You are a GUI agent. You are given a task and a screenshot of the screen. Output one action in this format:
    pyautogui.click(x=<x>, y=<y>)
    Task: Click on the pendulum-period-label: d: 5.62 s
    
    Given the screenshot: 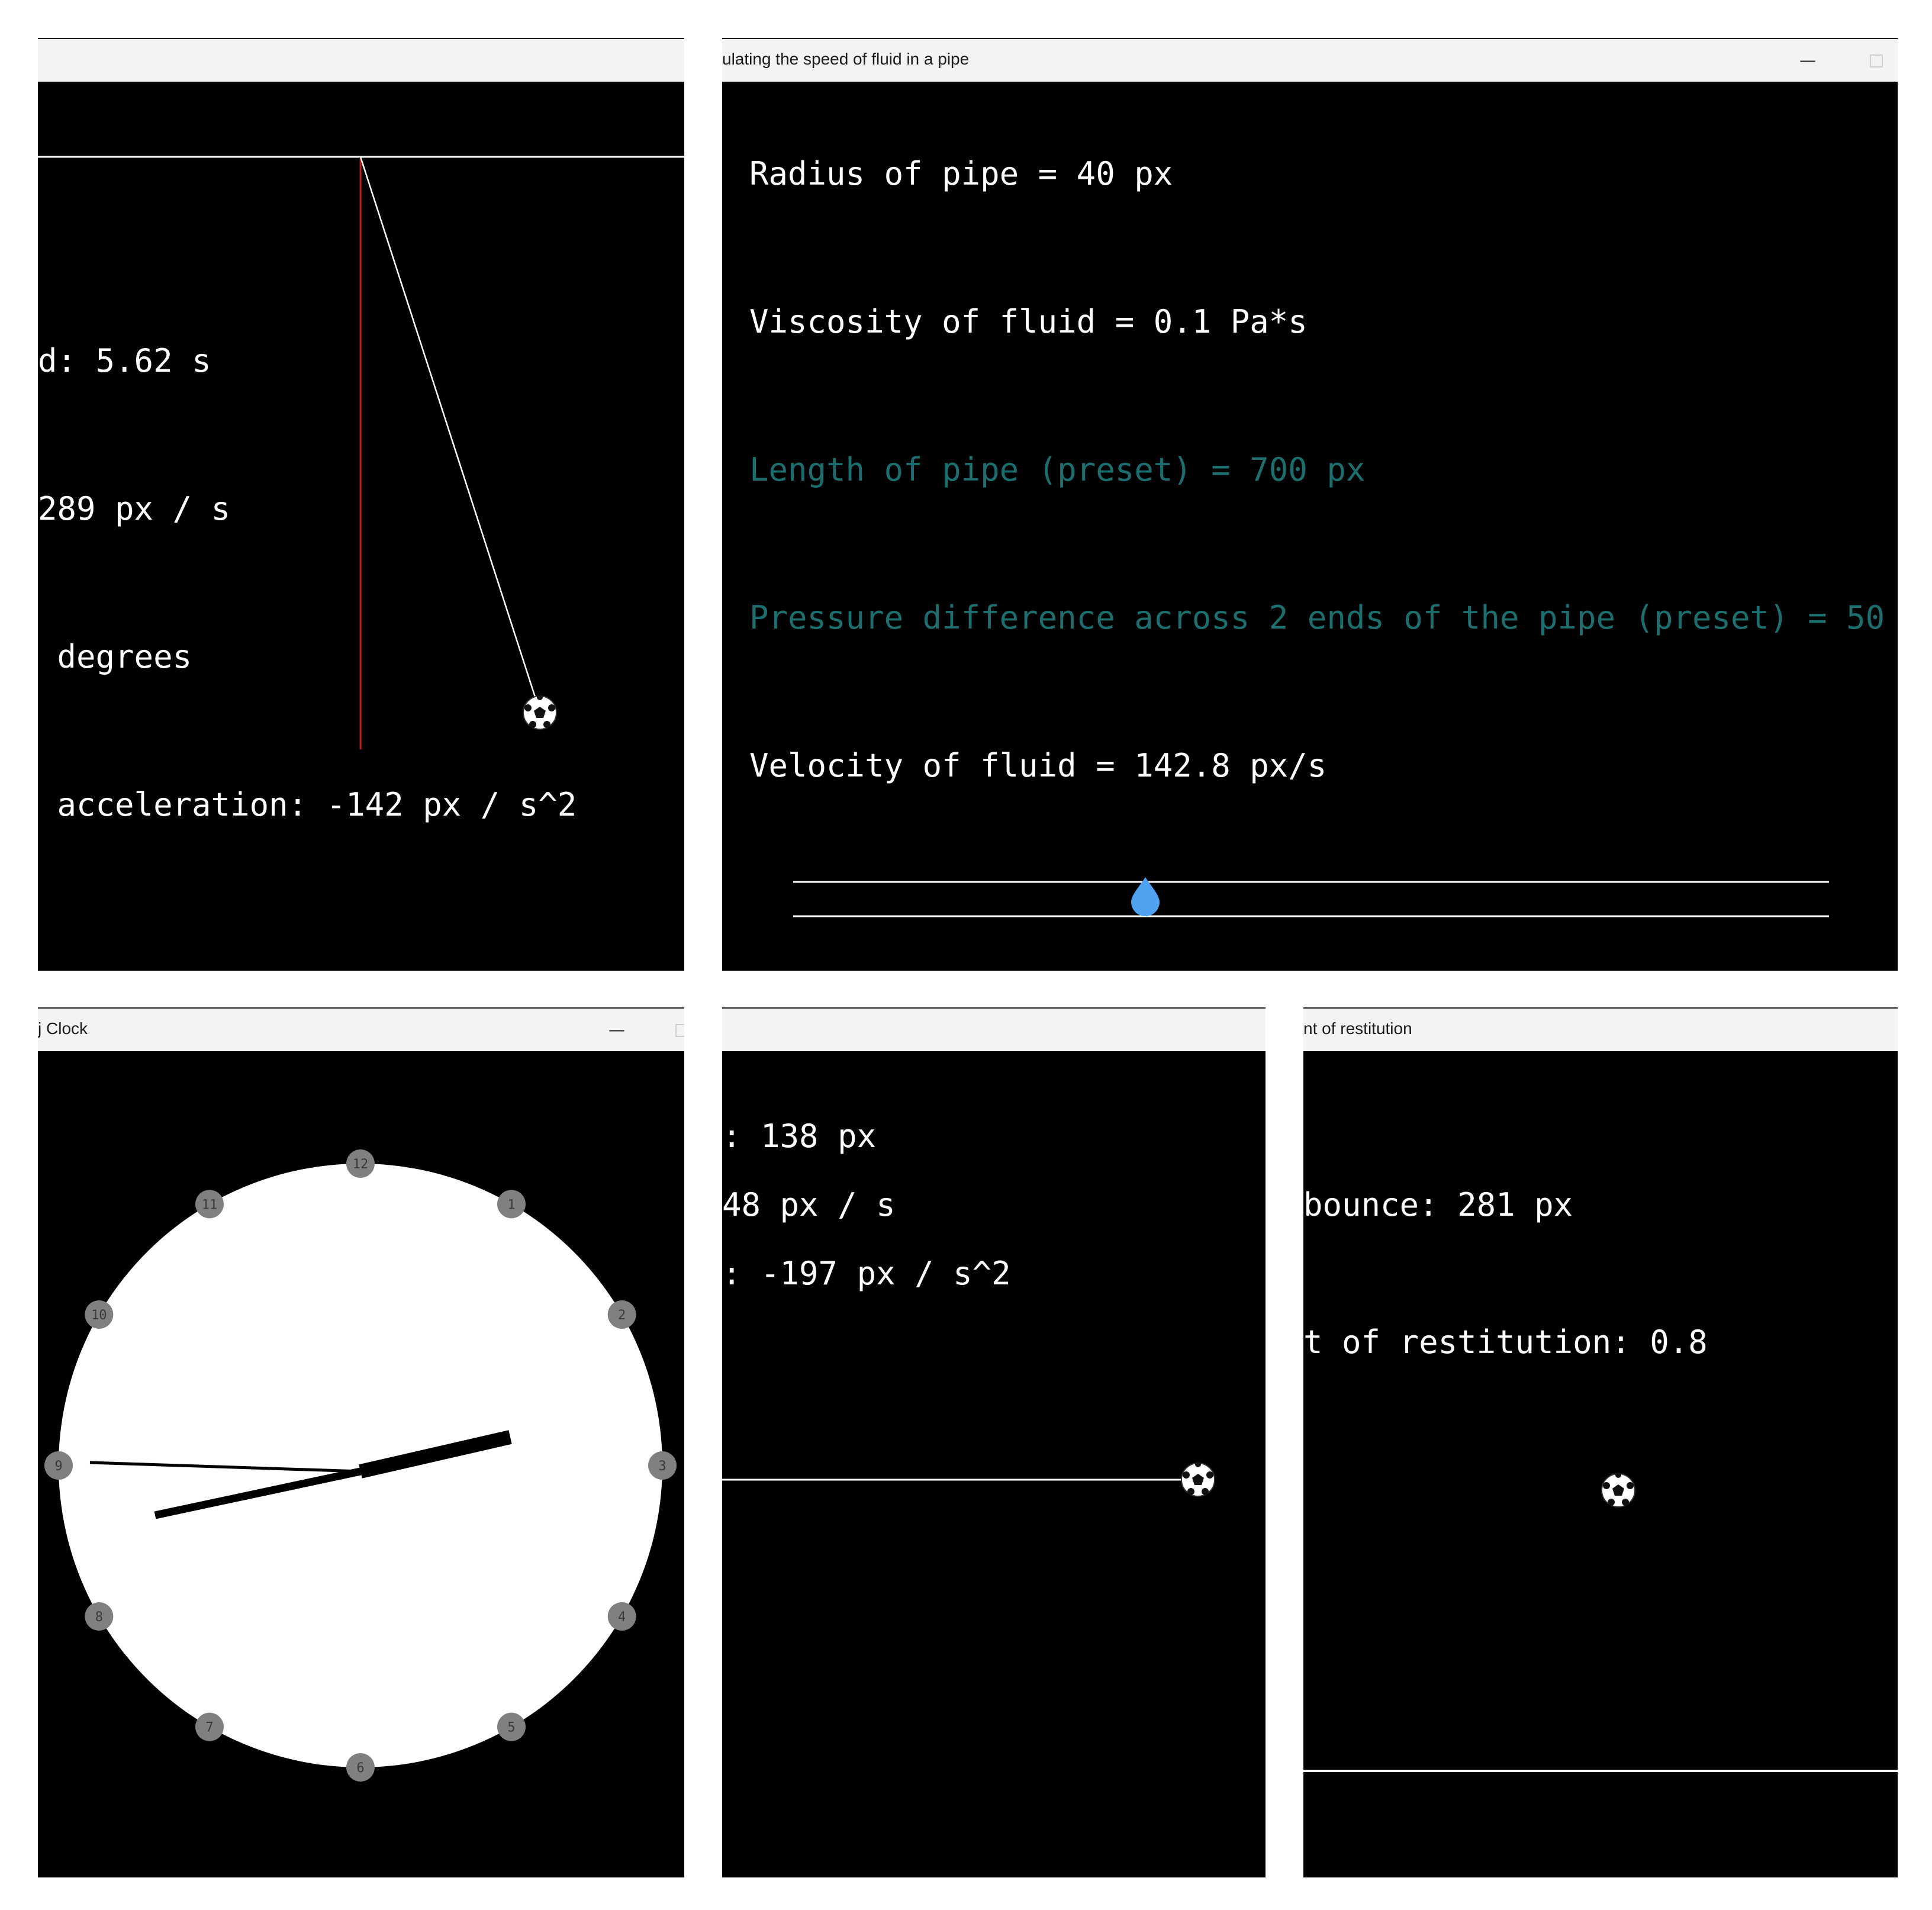 What is the action you would take?
    pyautogui.click(x=124, y=360)
    